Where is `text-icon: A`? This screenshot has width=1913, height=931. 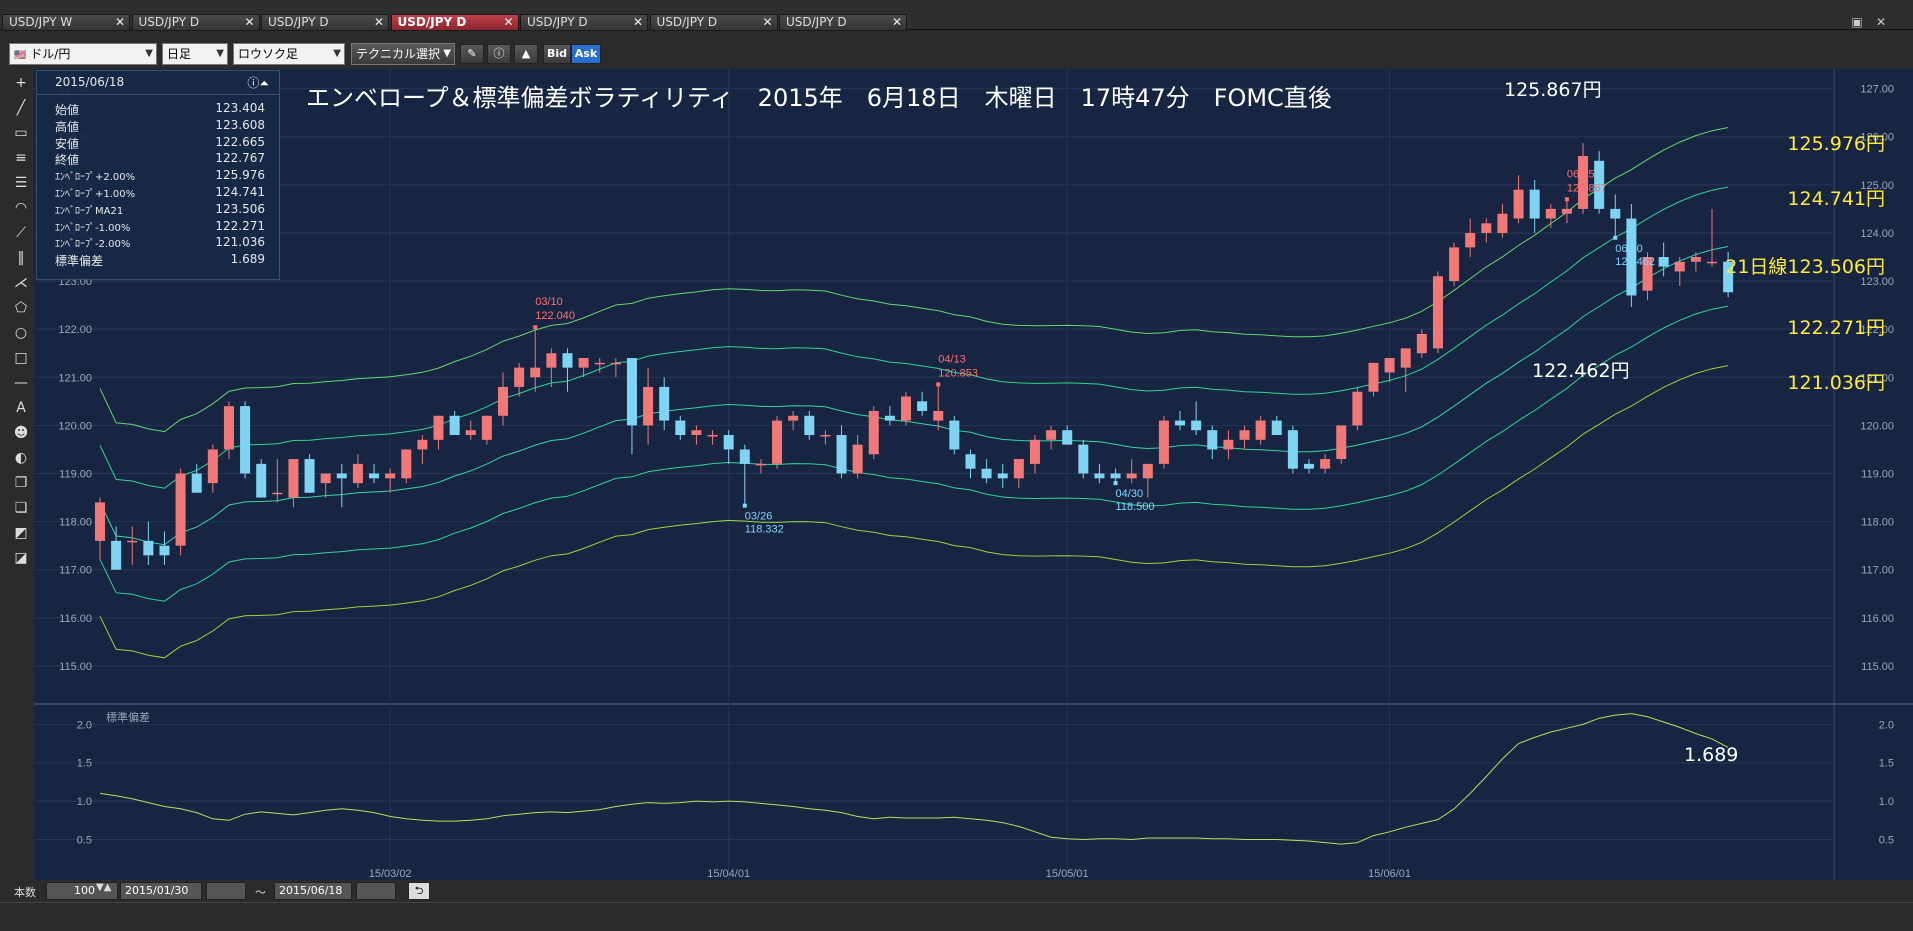 text-icon: A is located at coordinates (21, 408).